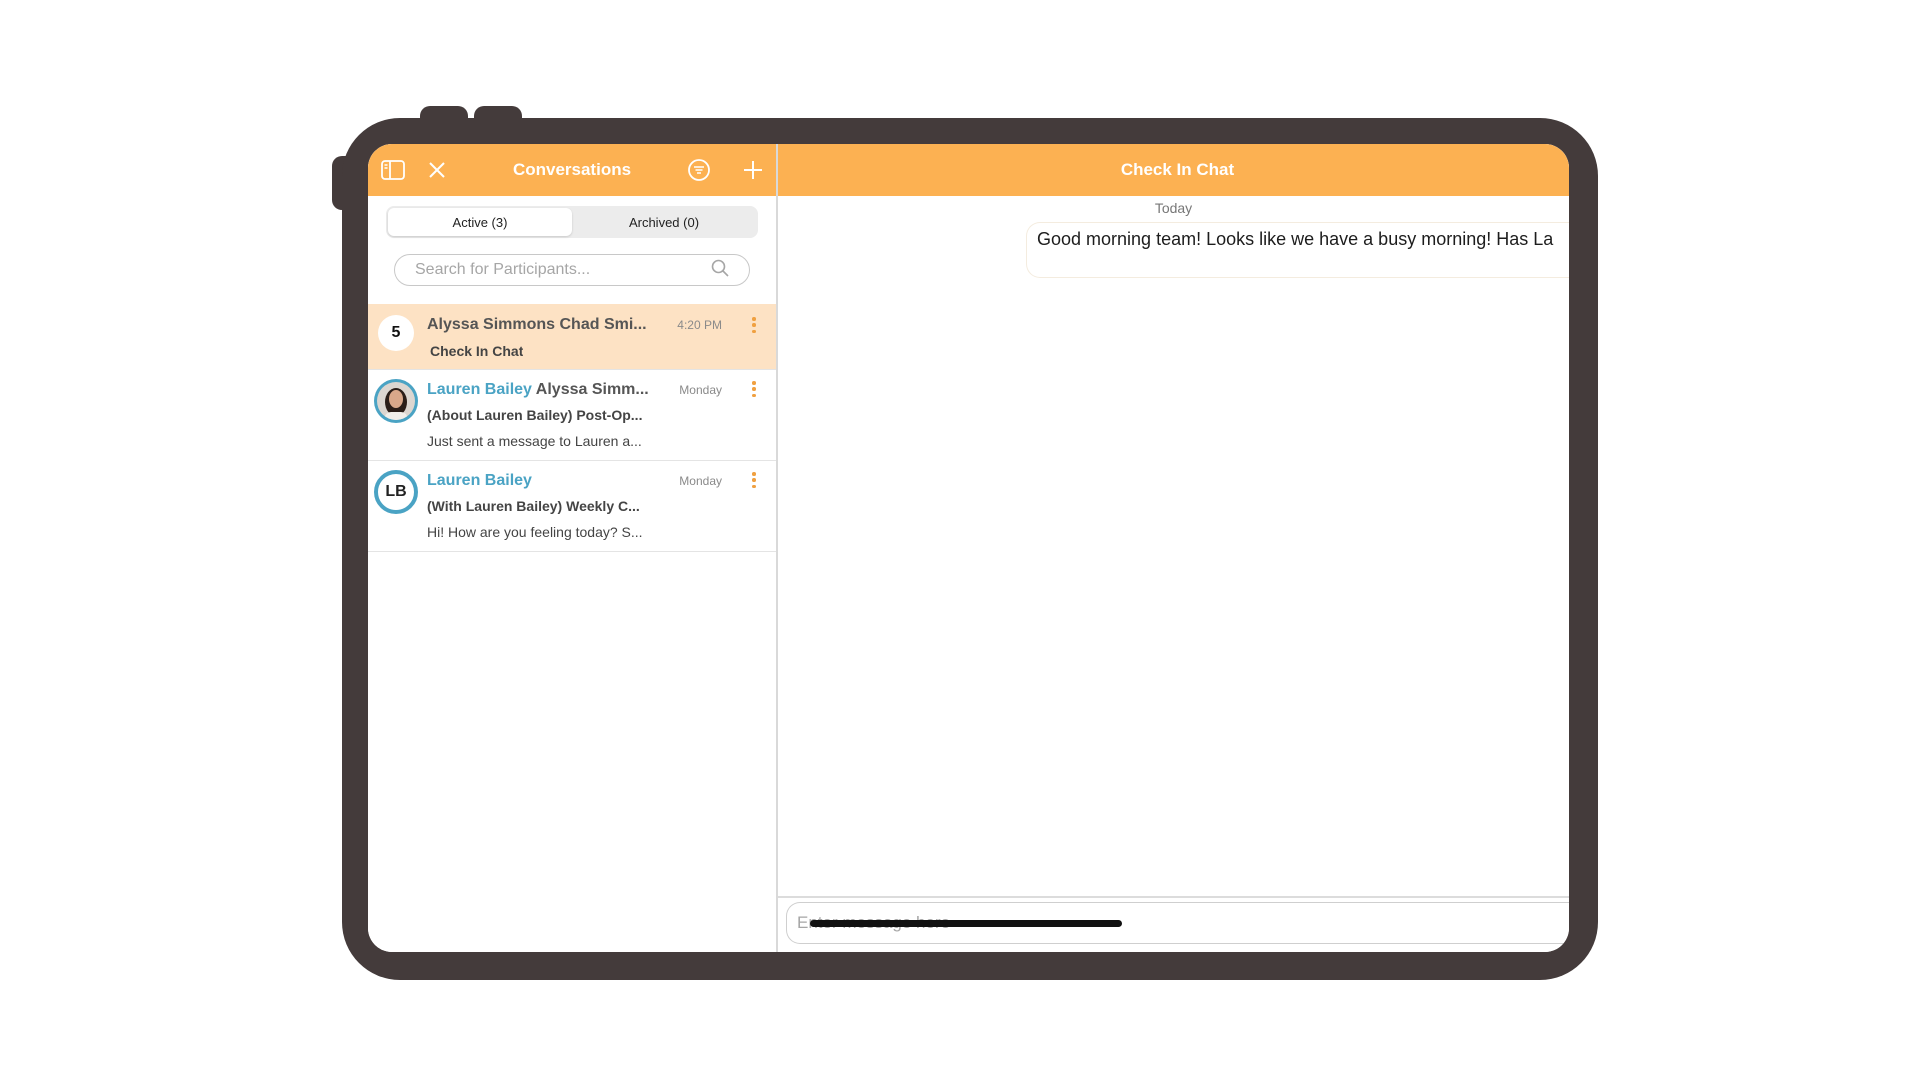 This screenshot has height=1080, width=1920. Describe the element at coordinates (966, 923) in the screenshot. I see `home-indicator` at that location.